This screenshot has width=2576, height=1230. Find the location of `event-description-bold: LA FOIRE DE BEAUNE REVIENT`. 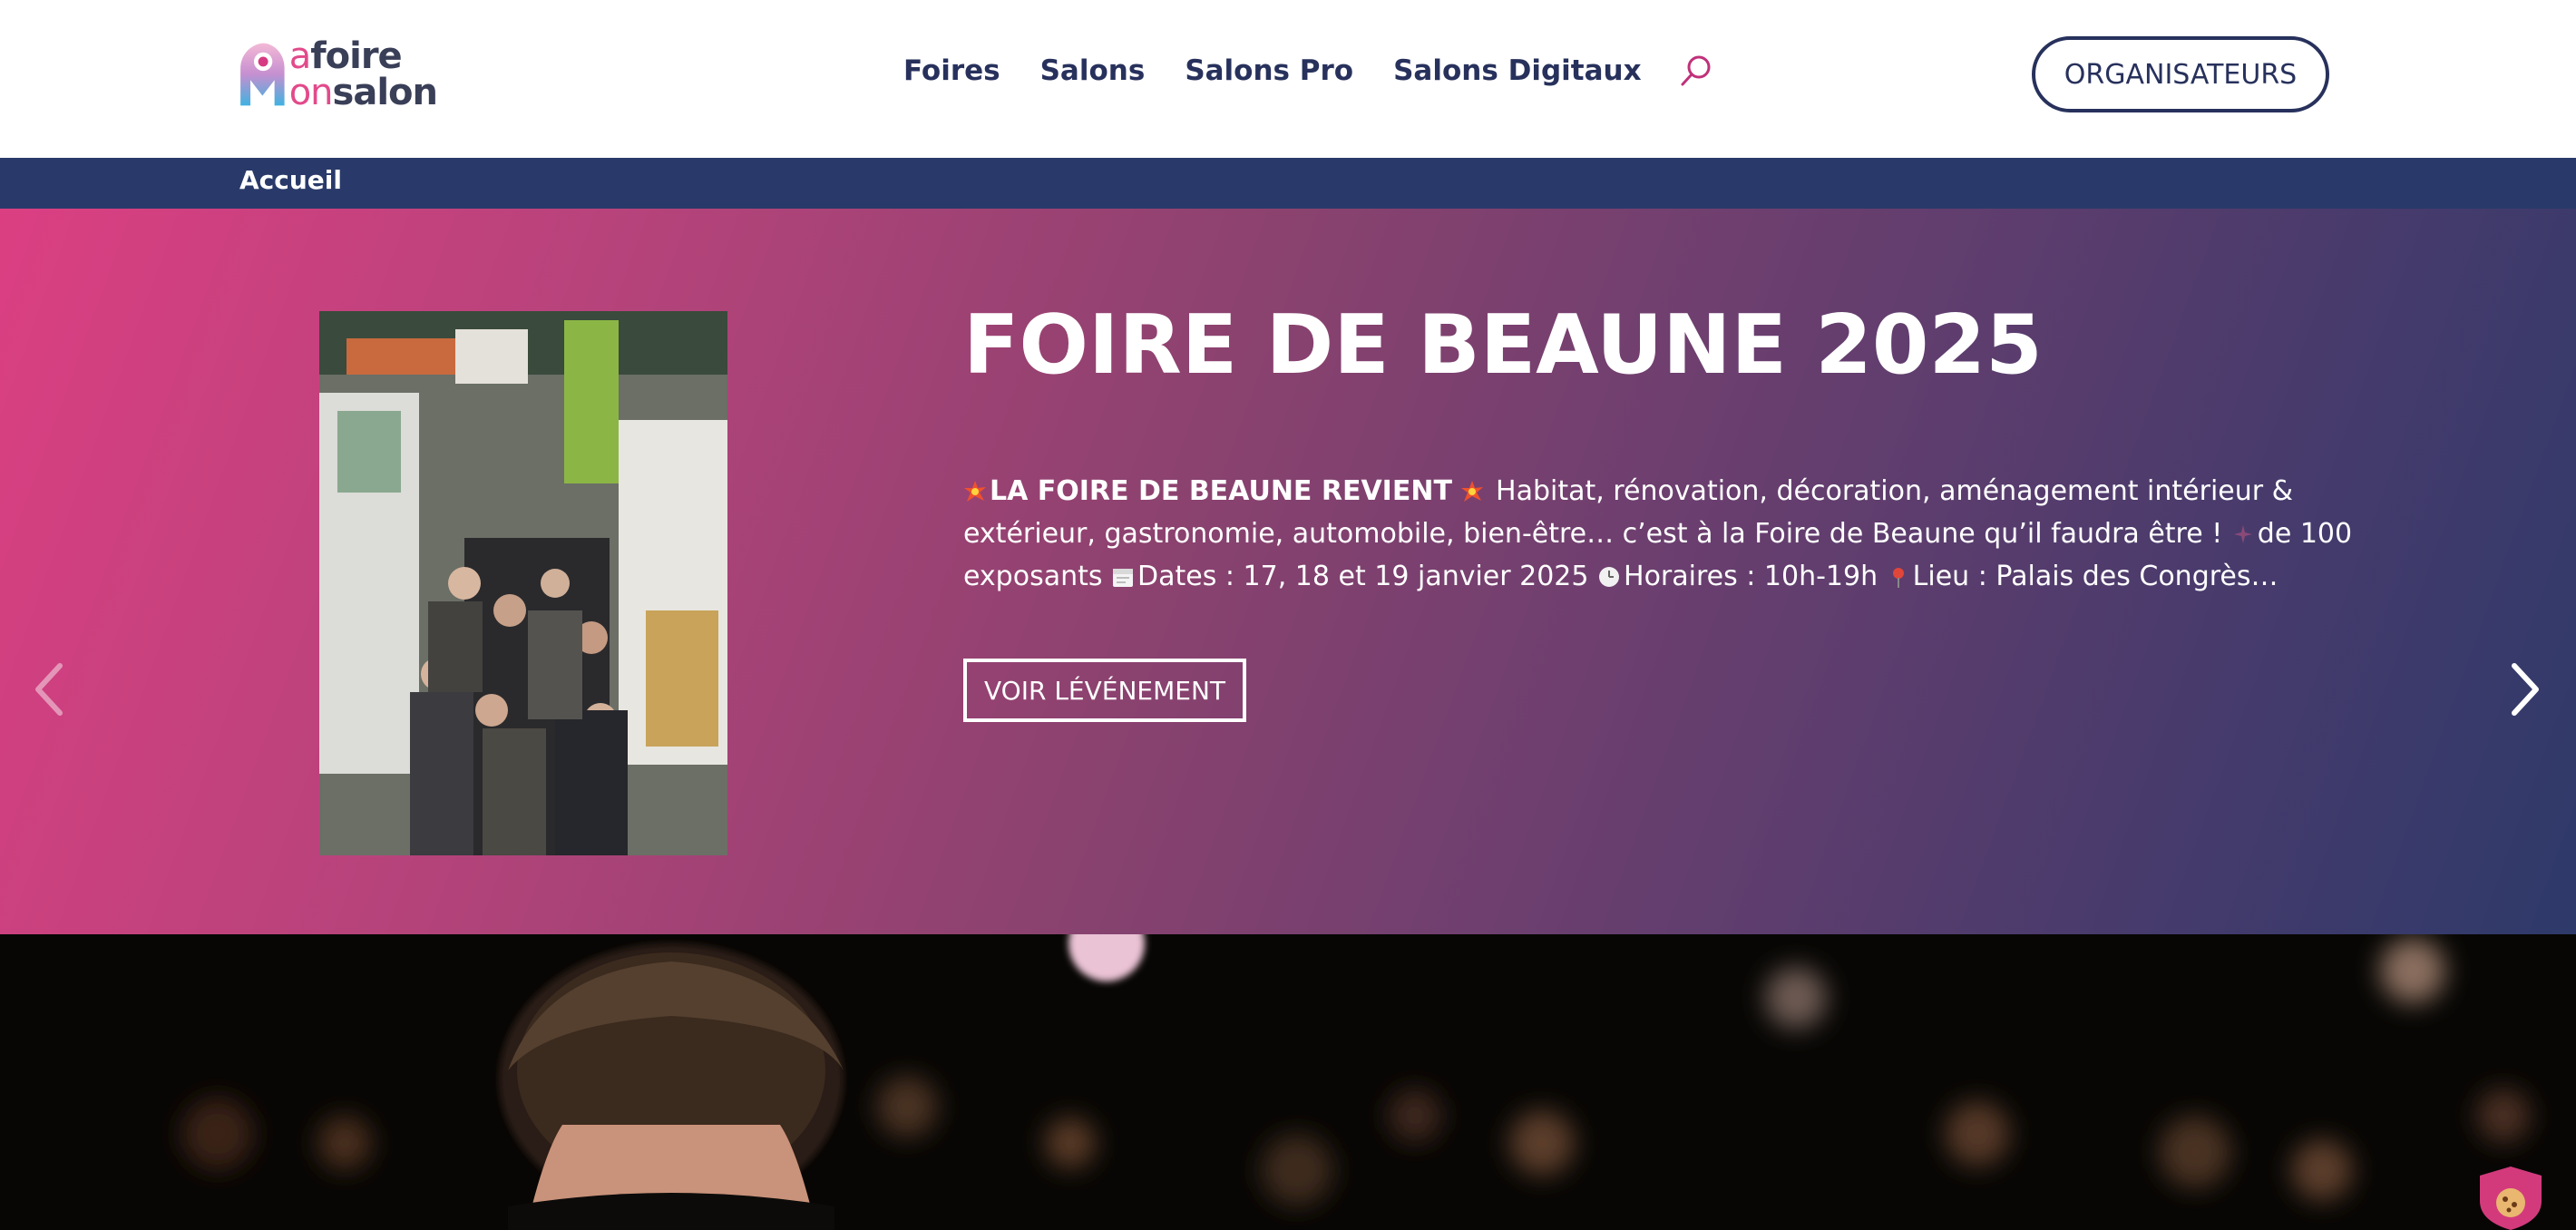

event-description-bold: LA FOIRE DE BEAUNE REVIENT is located at coordinates (1221, 491).